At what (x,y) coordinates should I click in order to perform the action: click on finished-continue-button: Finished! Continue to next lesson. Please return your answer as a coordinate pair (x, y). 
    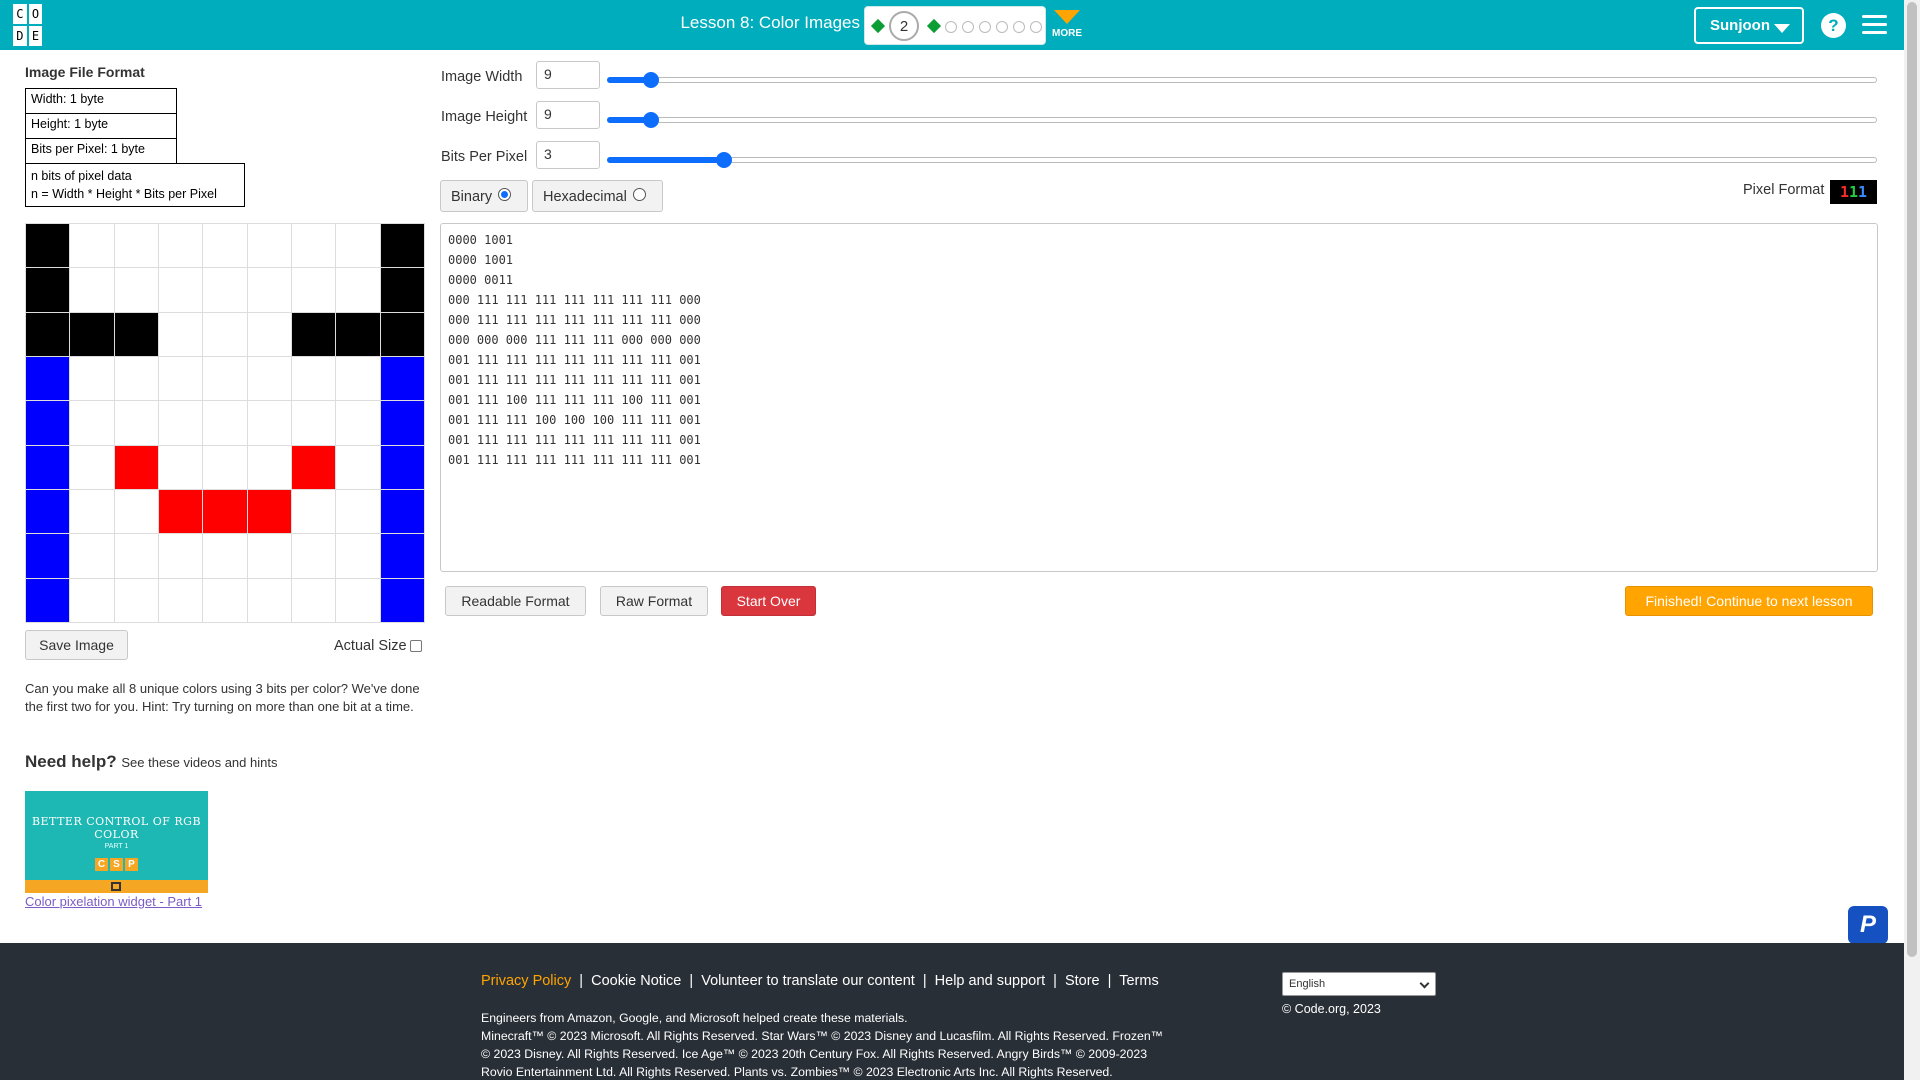
    Looking at the image, I should click on (1749, 601).